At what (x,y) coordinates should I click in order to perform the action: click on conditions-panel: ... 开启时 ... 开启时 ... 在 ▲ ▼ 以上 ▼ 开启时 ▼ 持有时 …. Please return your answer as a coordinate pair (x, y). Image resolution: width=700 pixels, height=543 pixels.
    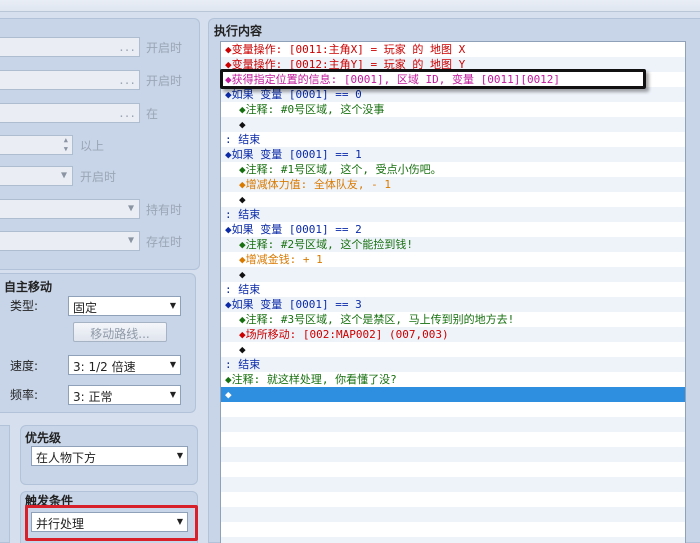
    Looking at the image, I should click on (100, 144).